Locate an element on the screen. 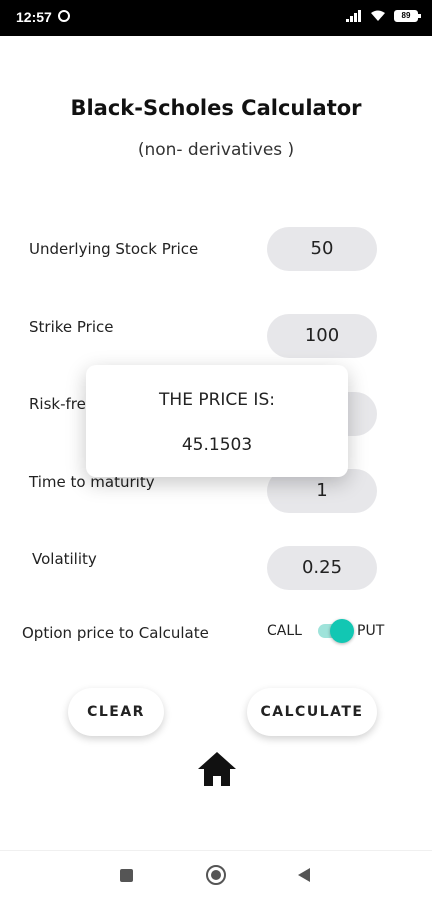 The height and width of the screenshot is (900, 432). status-bar: 12:57 89 is located at coordinates (216, 18).